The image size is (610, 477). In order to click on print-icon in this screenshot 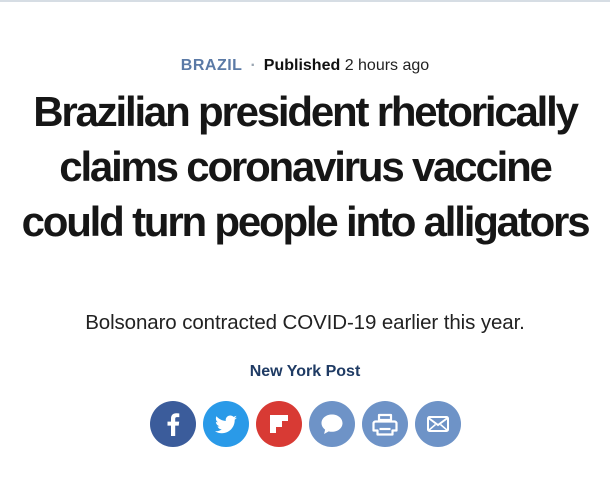, I will do `click(385, 424)`.